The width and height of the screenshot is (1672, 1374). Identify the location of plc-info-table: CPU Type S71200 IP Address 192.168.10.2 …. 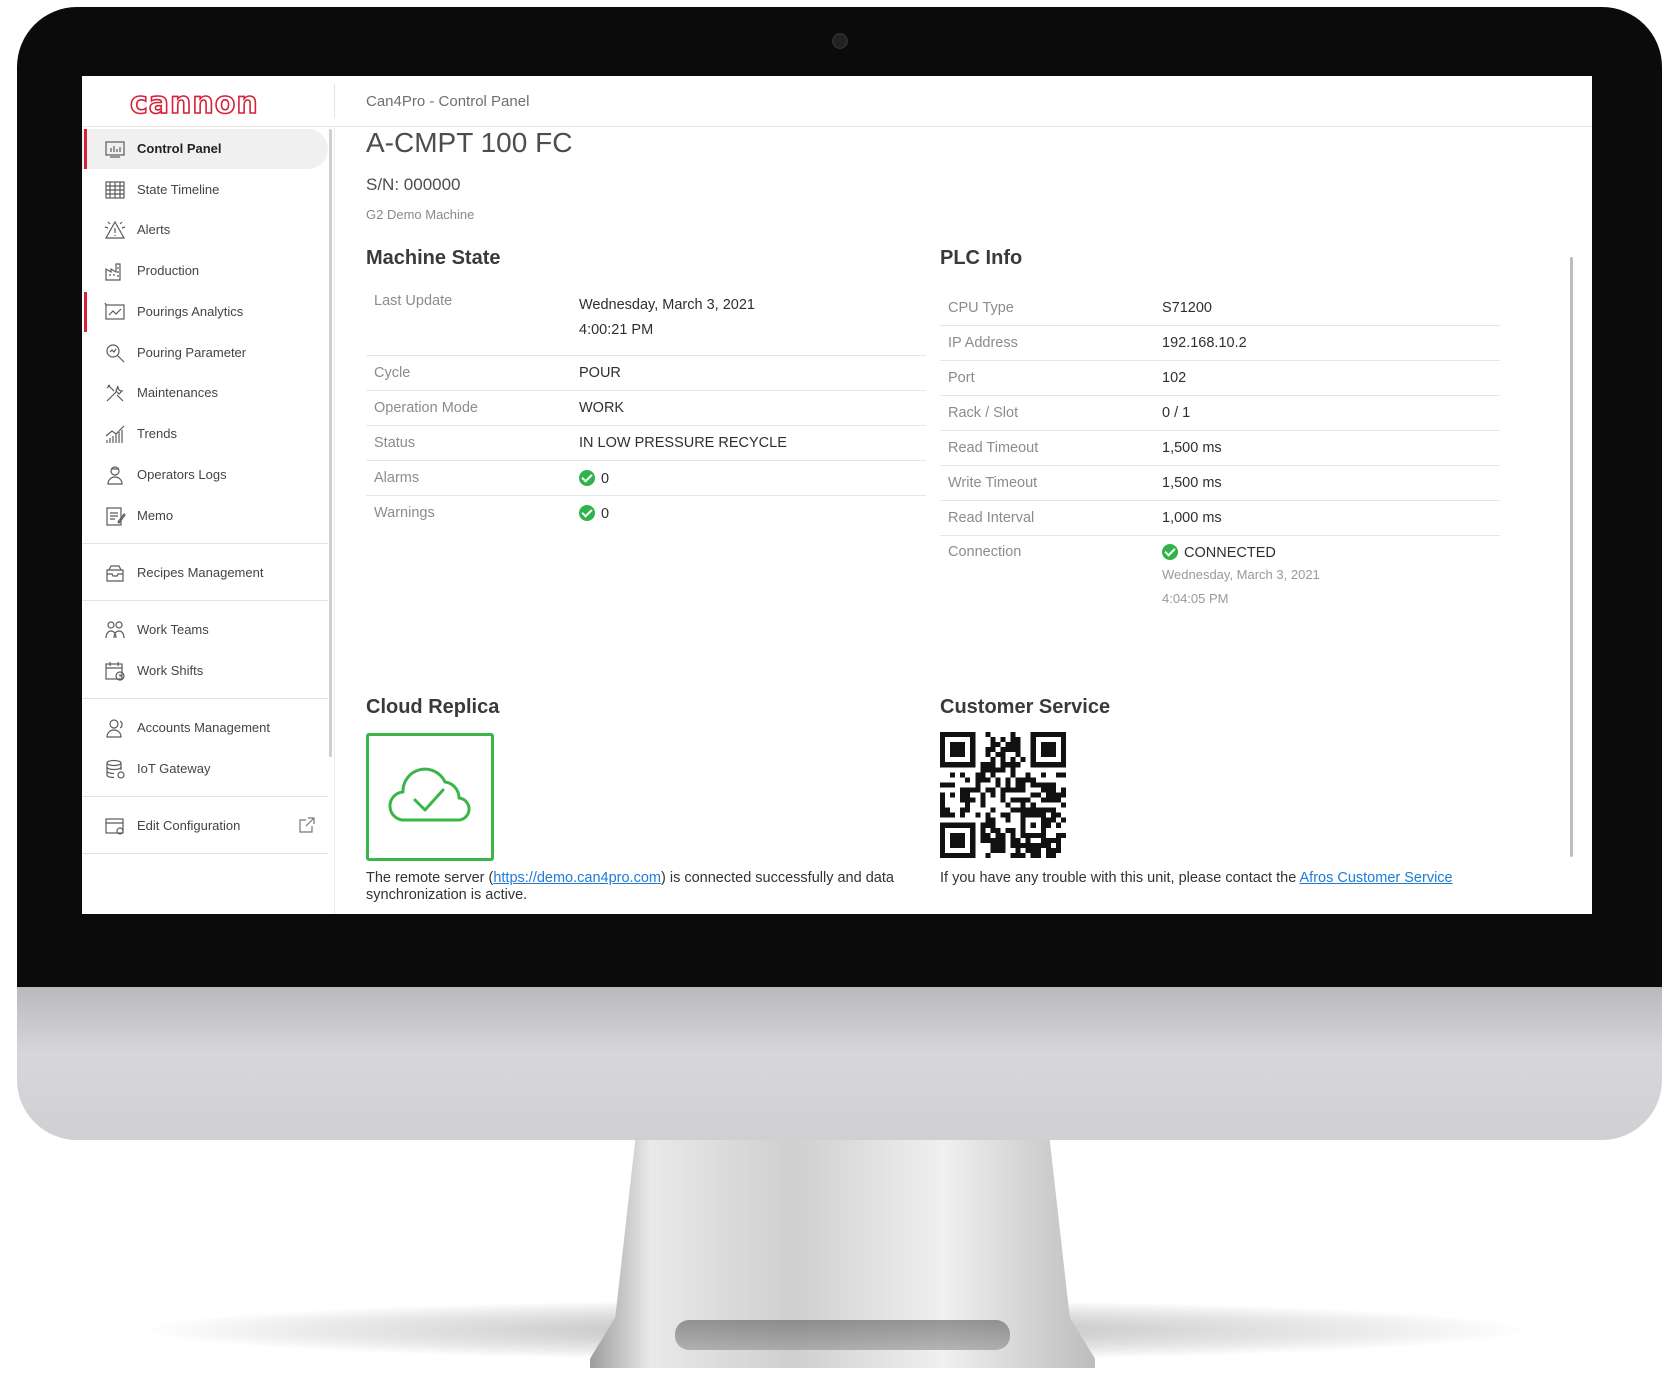
(1220, 456).